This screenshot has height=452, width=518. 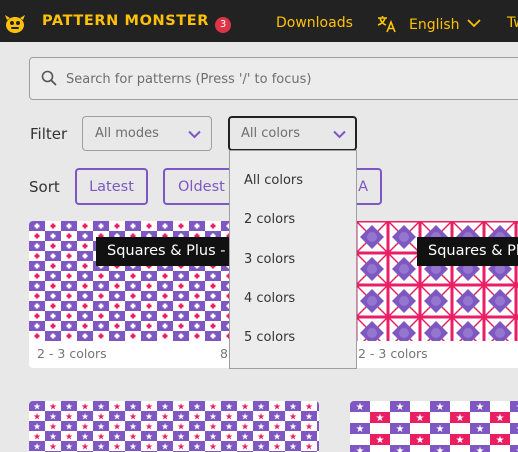 I want to click on filter-label: Filter, so click(x=49, y=134).